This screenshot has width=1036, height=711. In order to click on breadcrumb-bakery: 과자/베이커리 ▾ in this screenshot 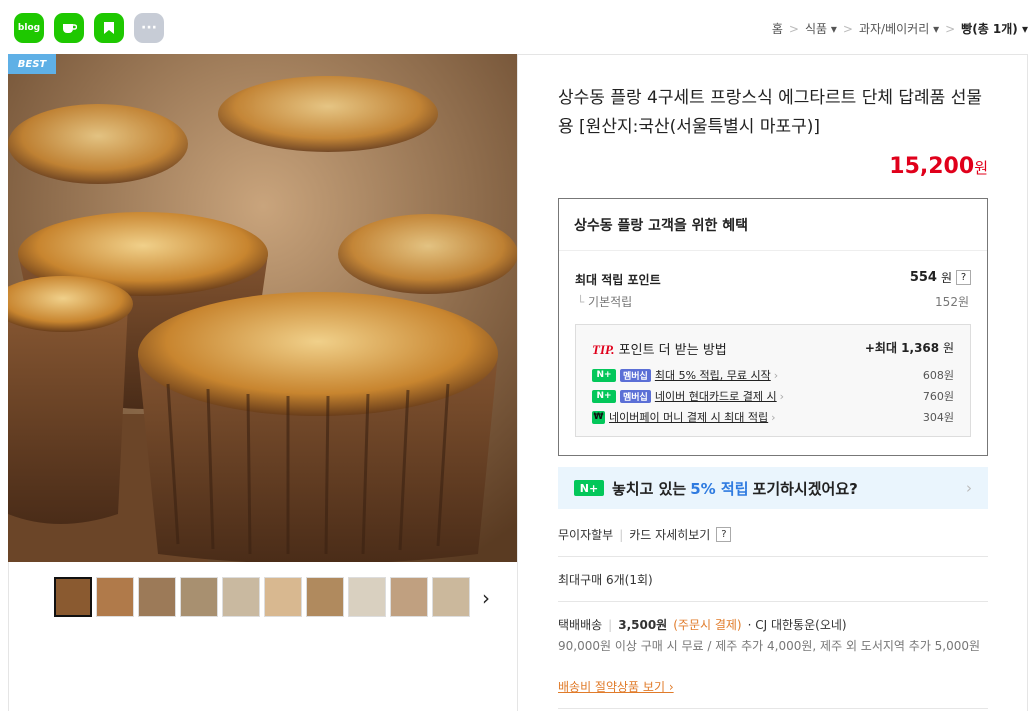, I will do `click(899, 28)`.